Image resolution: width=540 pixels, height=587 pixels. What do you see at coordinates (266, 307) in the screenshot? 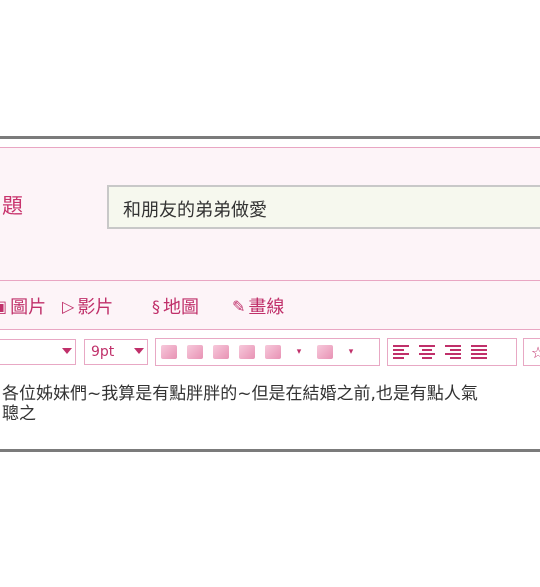
I see `insert-draw-label: 畫線` at bounding box center [266, 307].